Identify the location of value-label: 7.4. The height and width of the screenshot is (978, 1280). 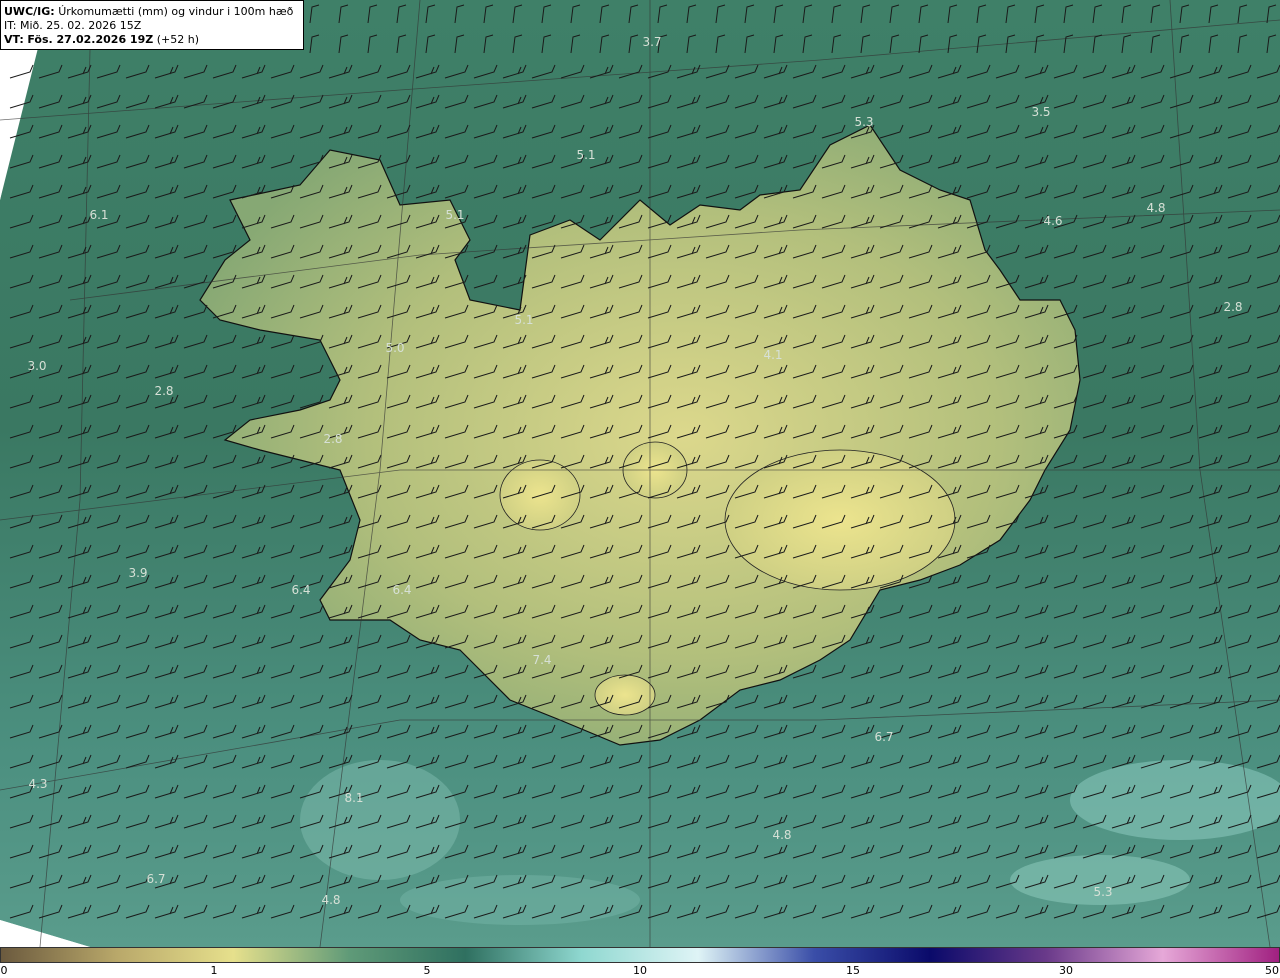
(541, 660).